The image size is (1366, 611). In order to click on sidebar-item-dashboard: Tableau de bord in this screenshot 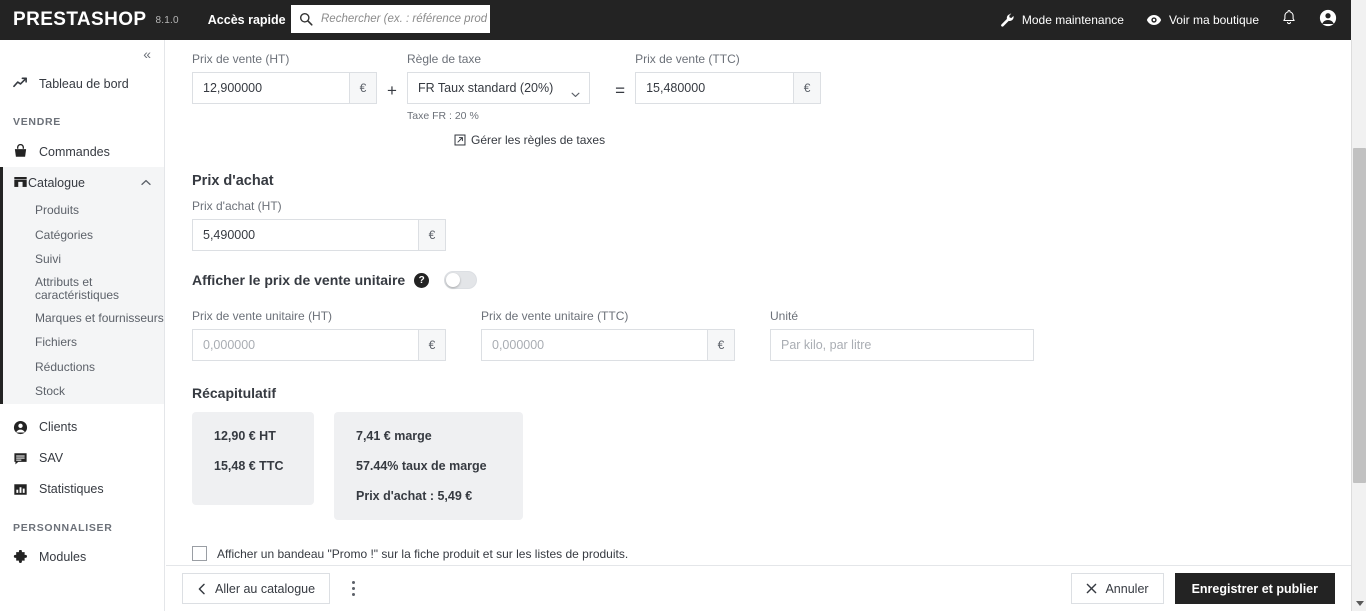, I will do `click(82, 83)`.